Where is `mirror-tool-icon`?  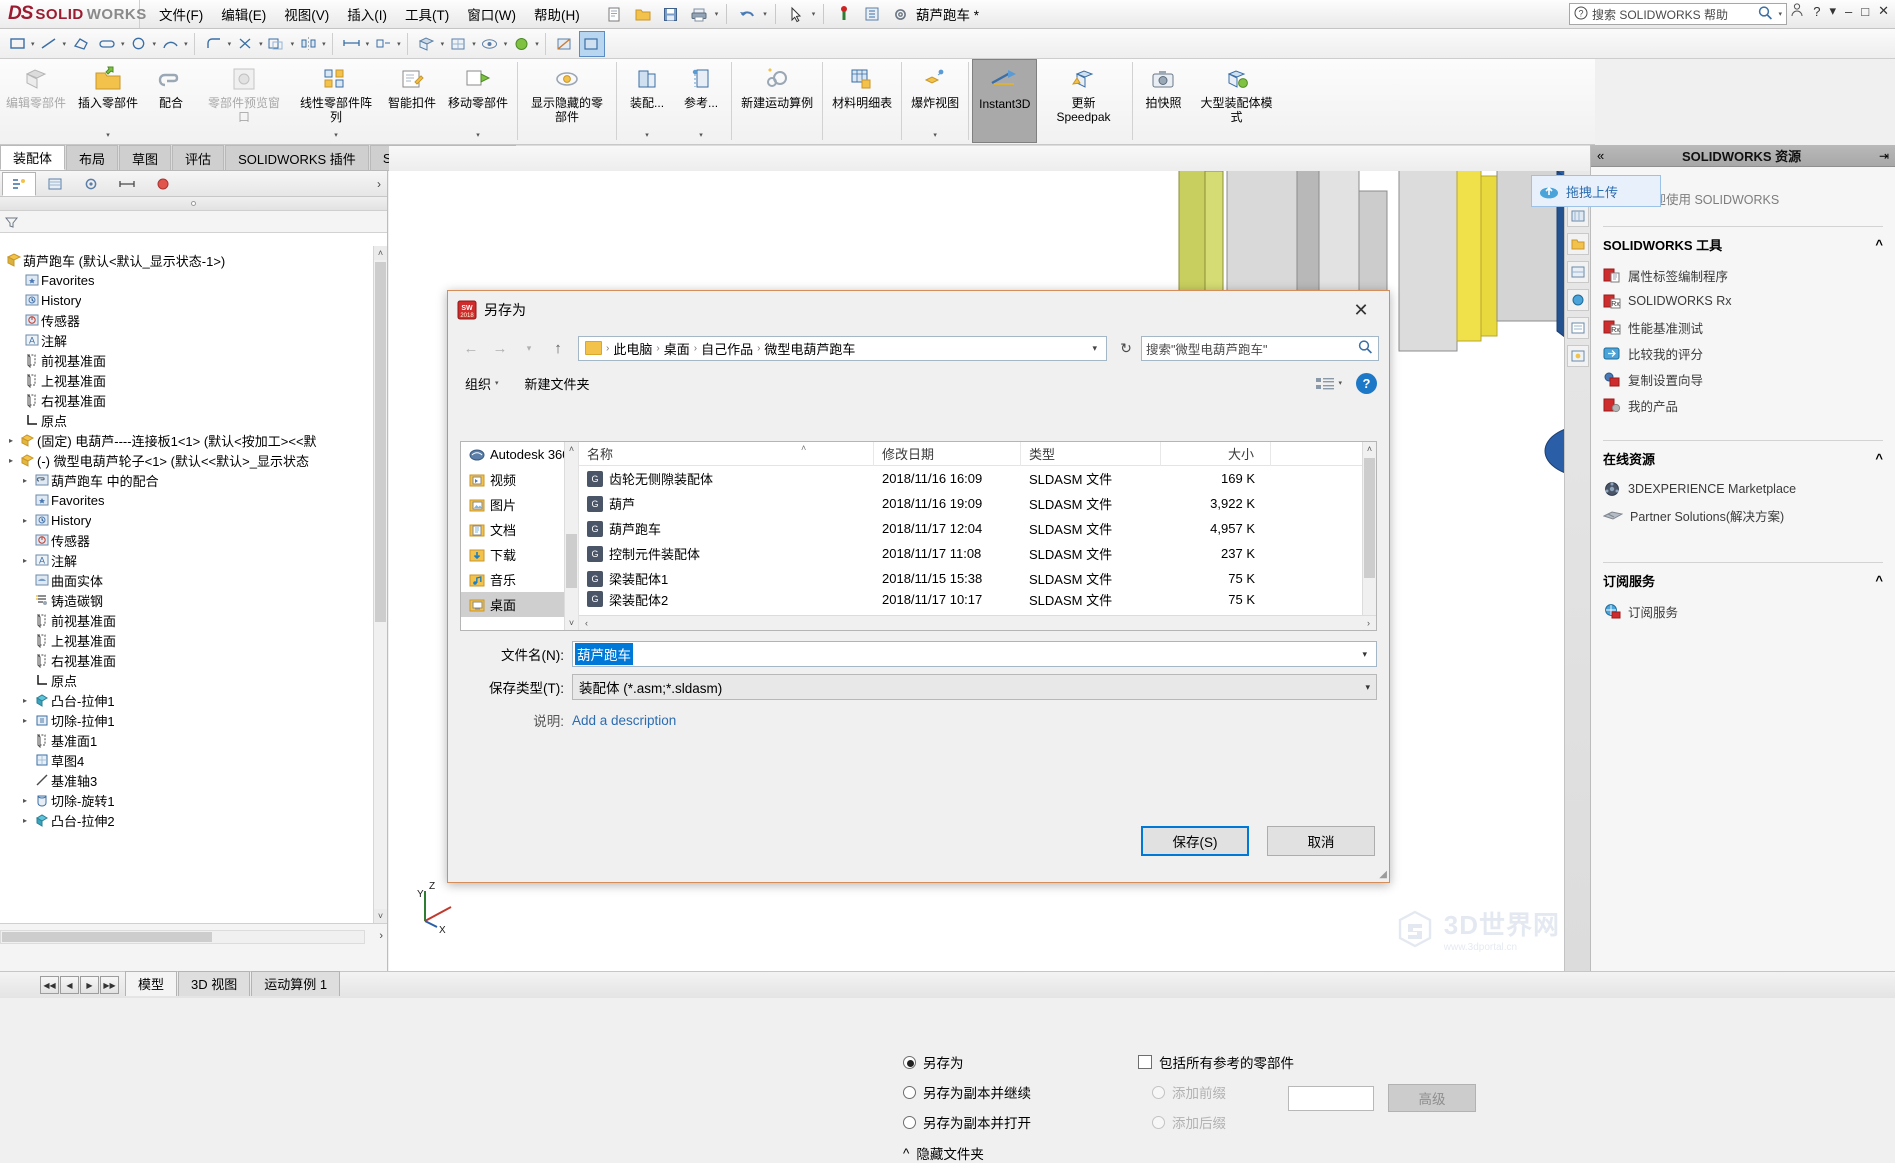 mirror-tool-icon is located at coordinates (308, 44).